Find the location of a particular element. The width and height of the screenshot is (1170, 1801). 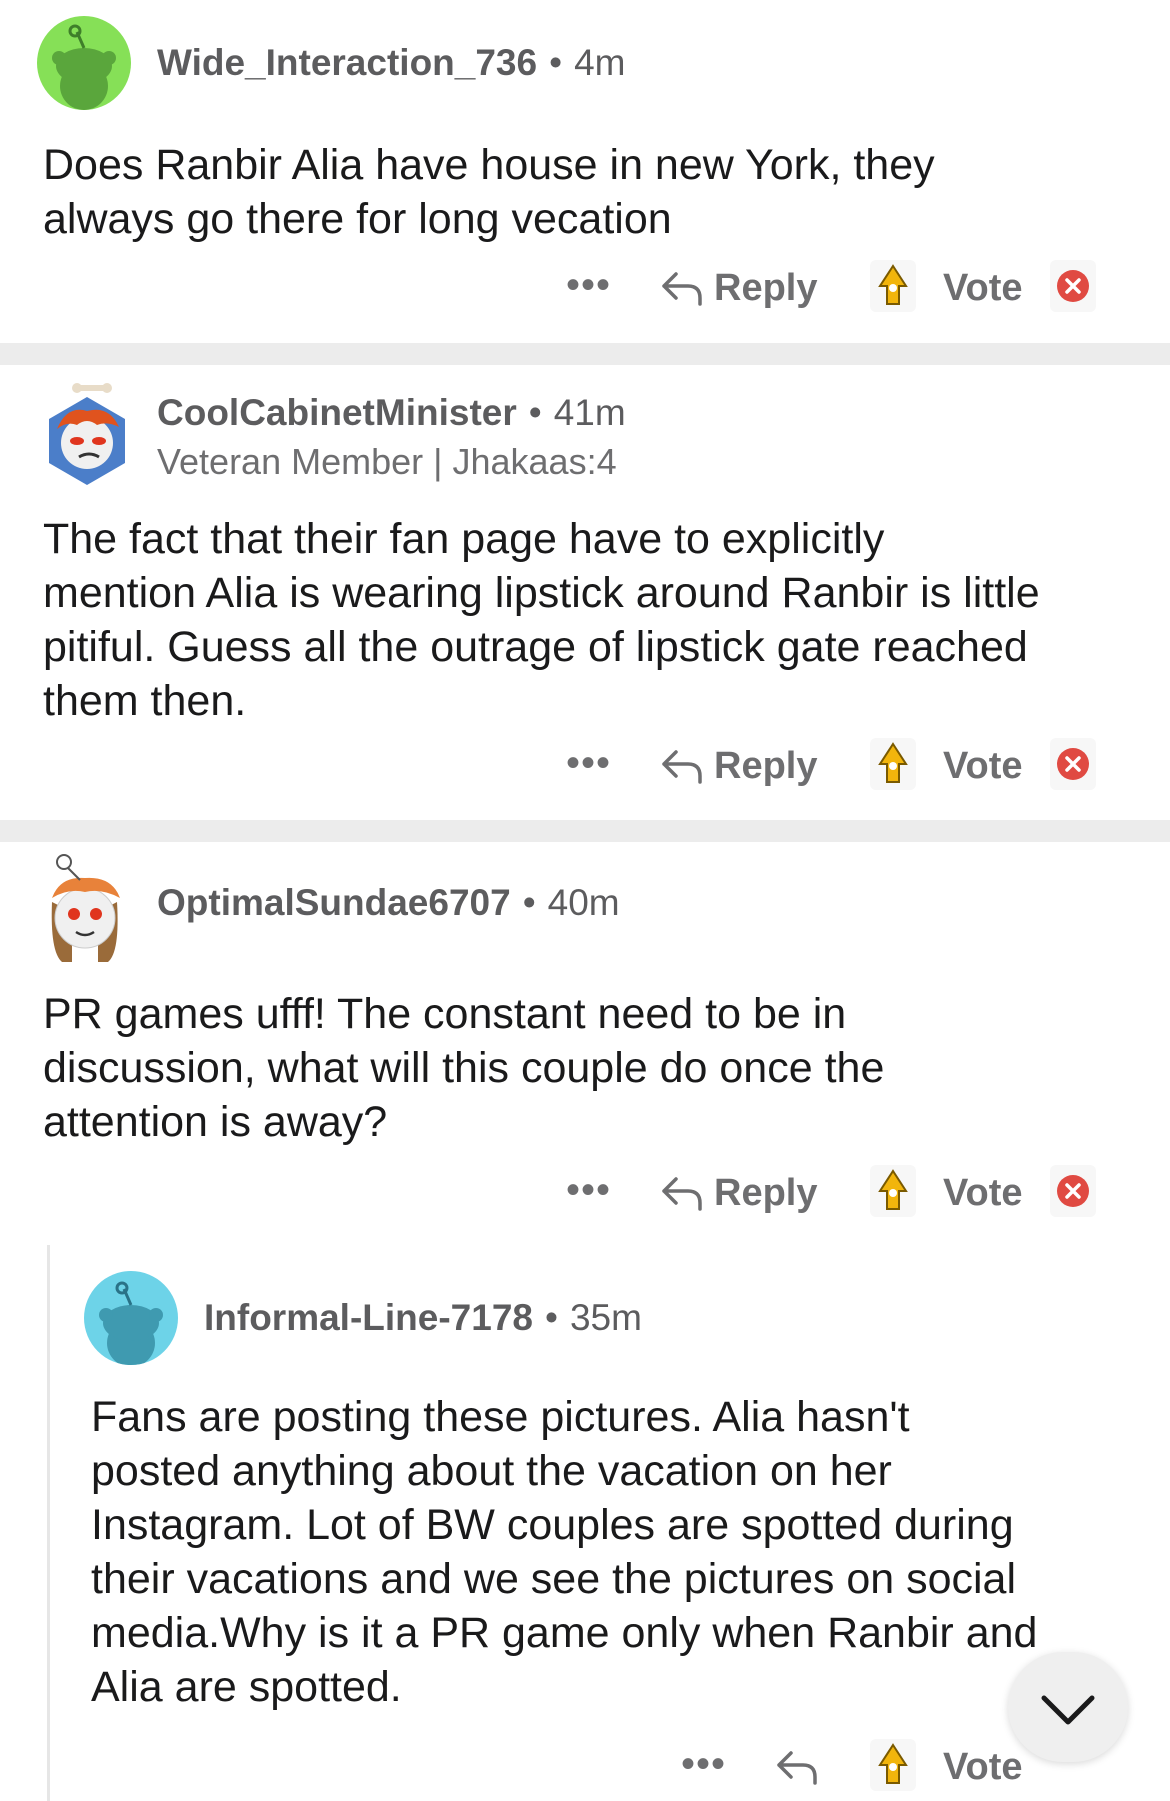

reply-button is located at coordinates (797, 1767).